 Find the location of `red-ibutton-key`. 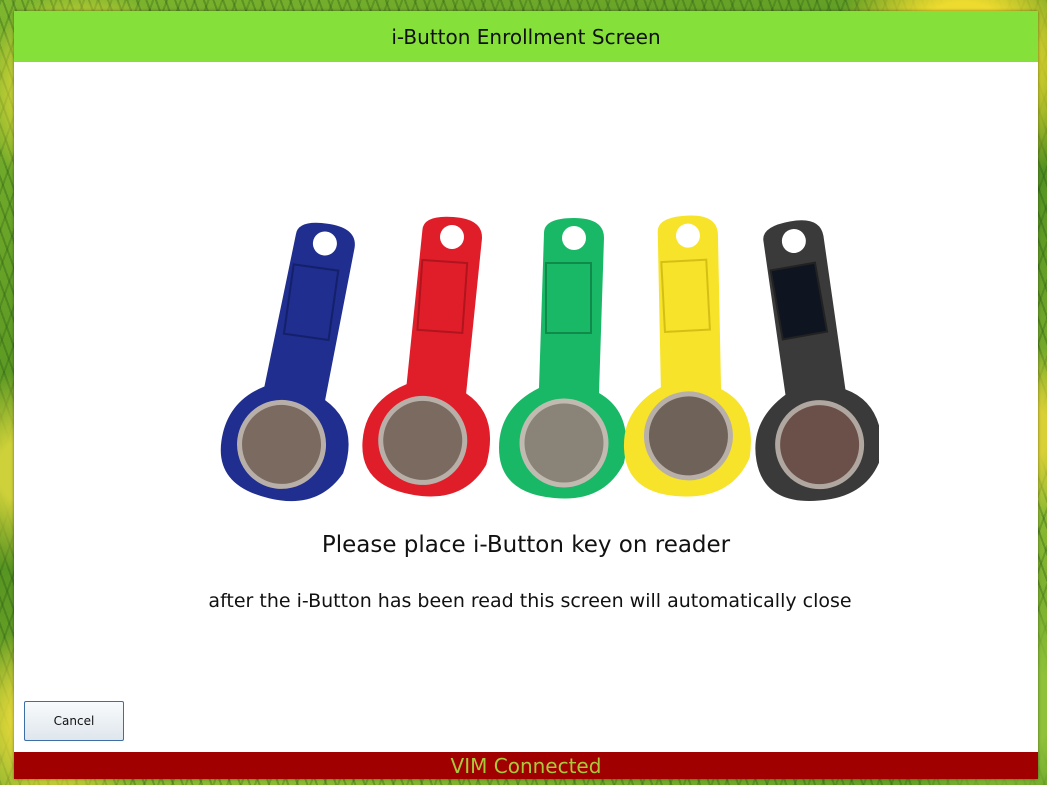

red-ibutton-key is located at coordinates (426, 356).